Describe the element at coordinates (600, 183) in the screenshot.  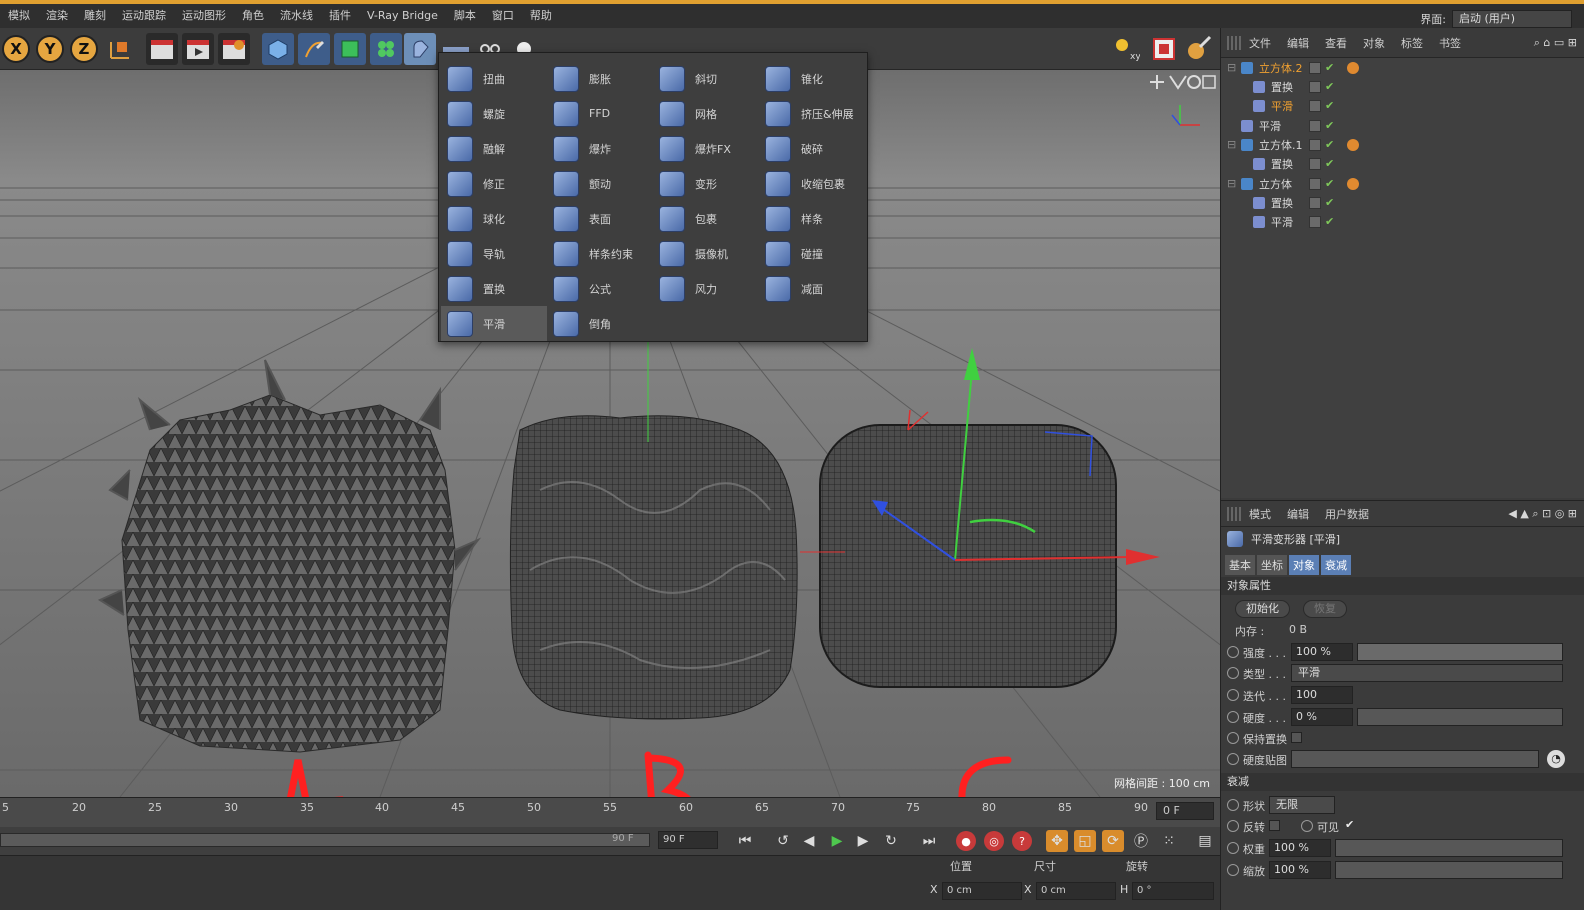
I see `deformer-jiggle: 颤动` at that location.